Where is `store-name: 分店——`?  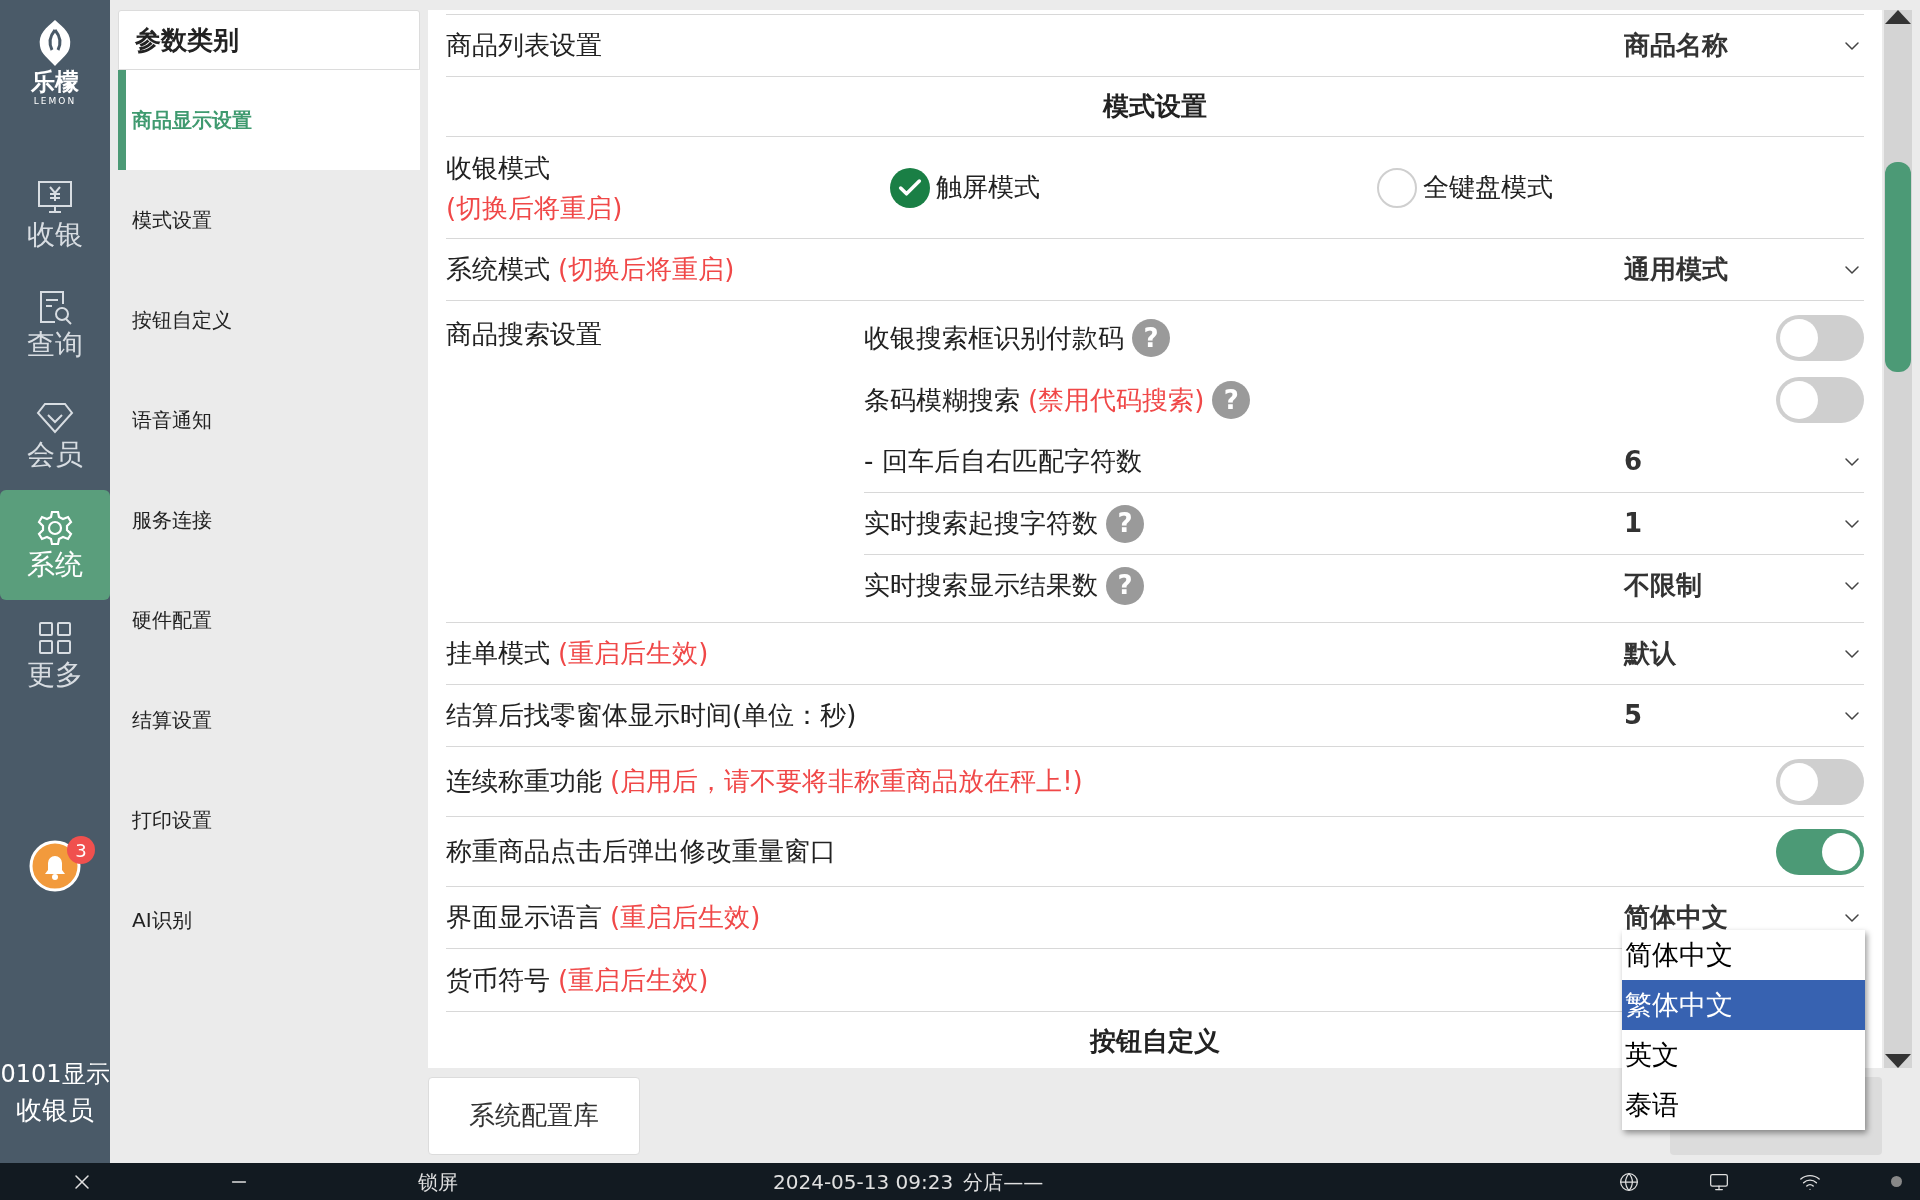 store-name: 分店—— is located at coordinates (1003, 1182).